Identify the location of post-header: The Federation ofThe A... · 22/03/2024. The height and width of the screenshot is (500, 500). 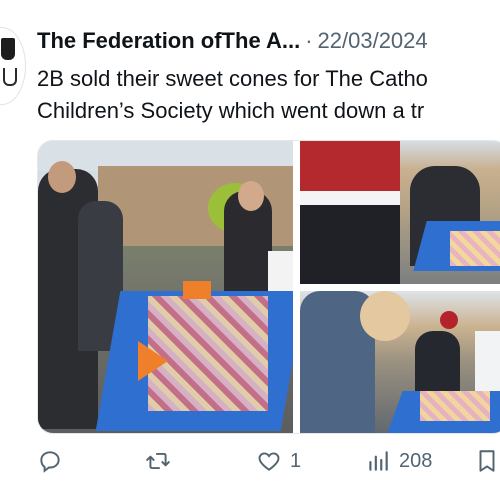
(232, 41).